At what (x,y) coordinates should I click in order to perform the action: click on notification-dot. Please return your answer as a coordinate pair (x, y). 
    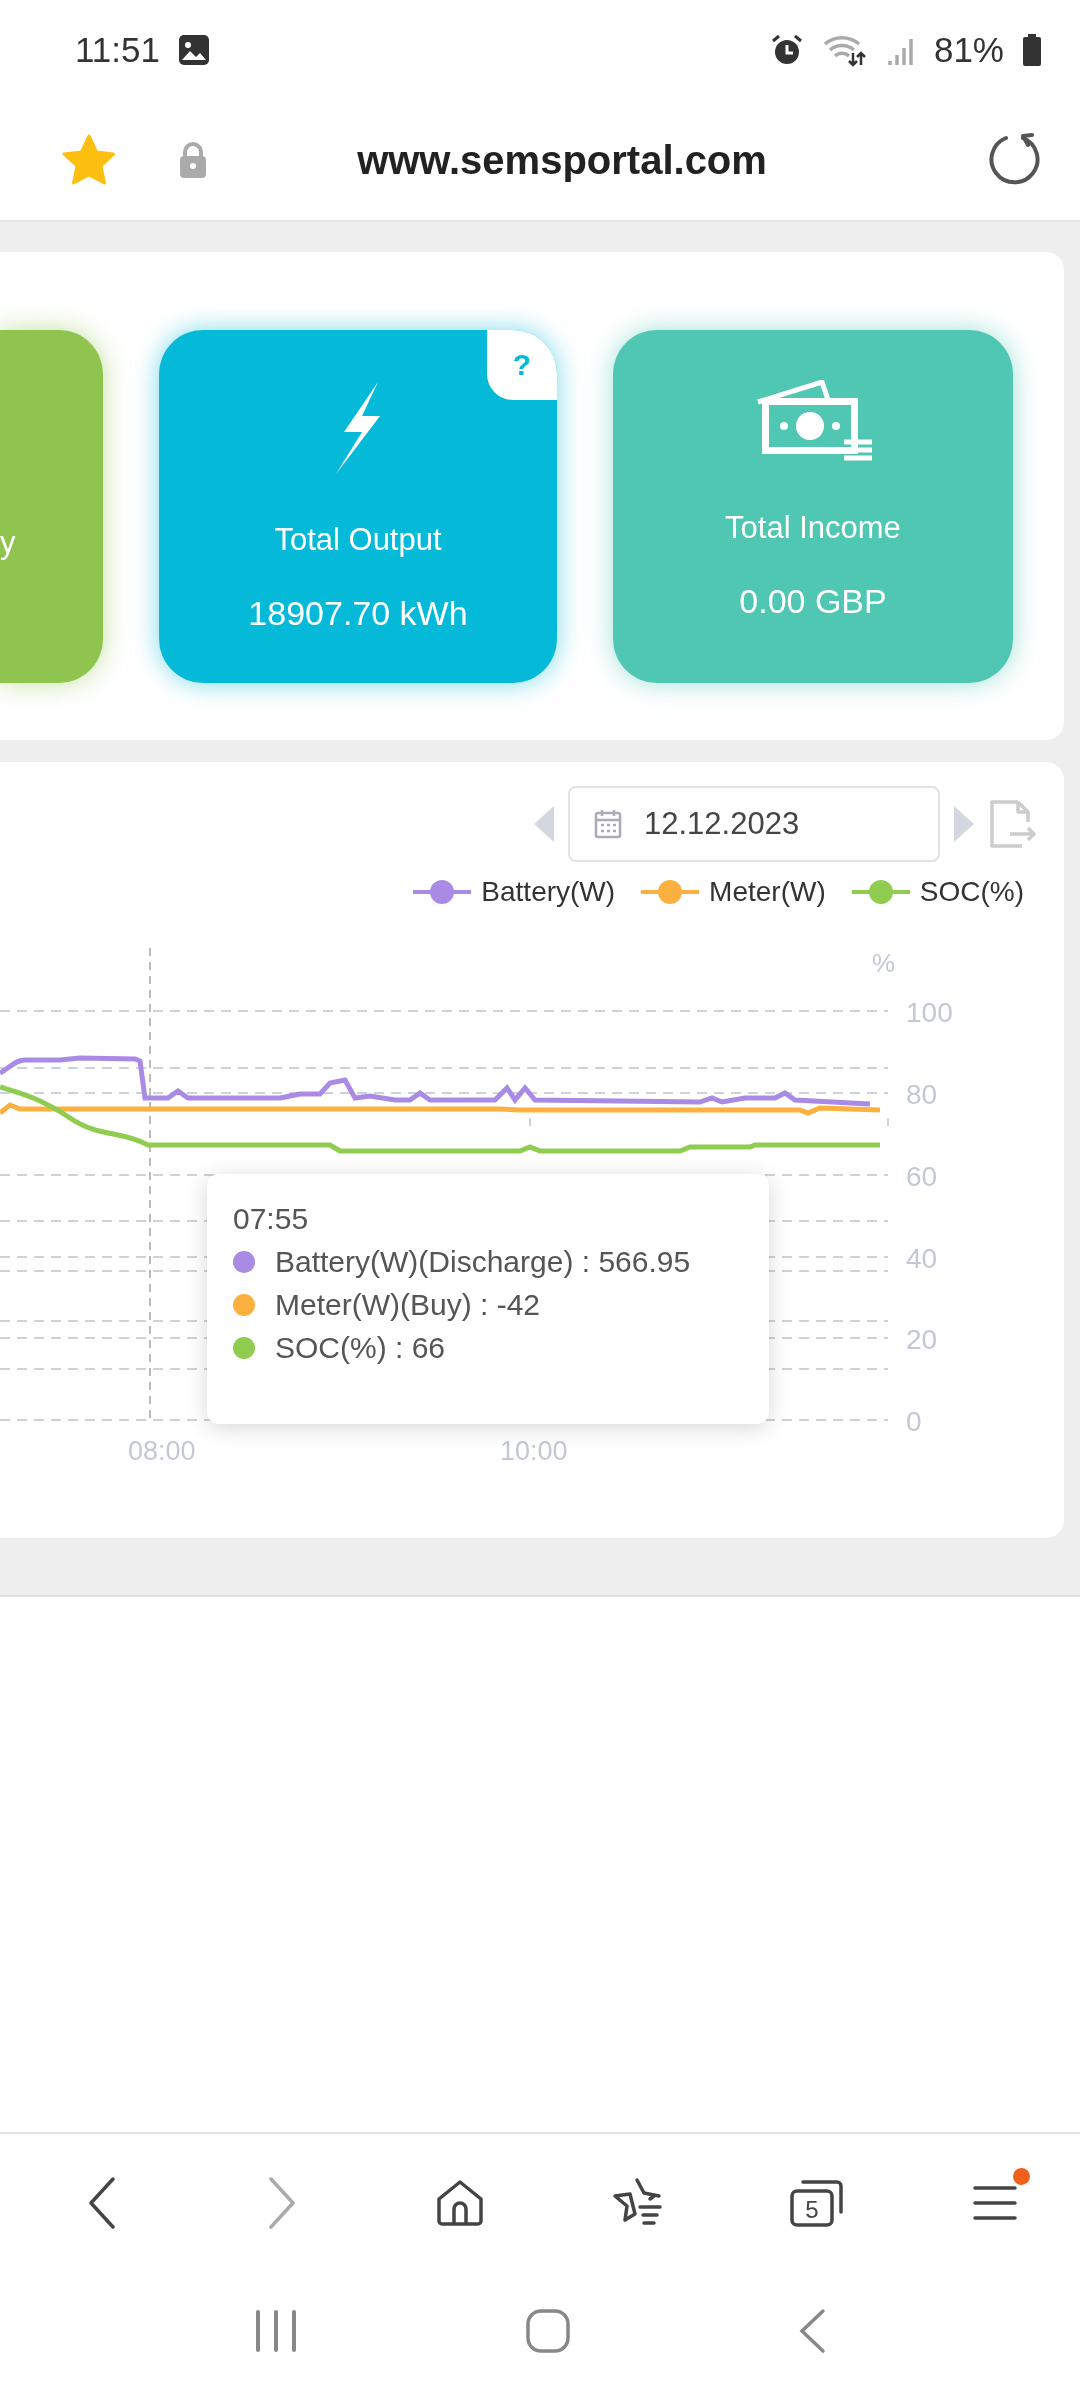
    Looking at the image, I should click on (1021, 2176).